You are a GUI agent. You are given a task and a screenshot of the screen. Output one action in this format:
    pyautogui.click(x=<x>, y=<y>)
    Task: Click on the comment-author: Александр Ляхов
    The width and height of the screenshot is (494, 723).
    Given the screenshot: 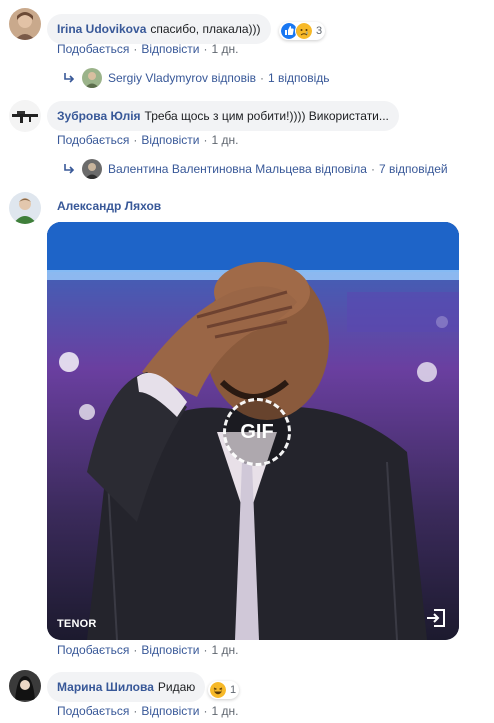 What is the action you would take?
    pyautogui.click(x=109, y=206)
    